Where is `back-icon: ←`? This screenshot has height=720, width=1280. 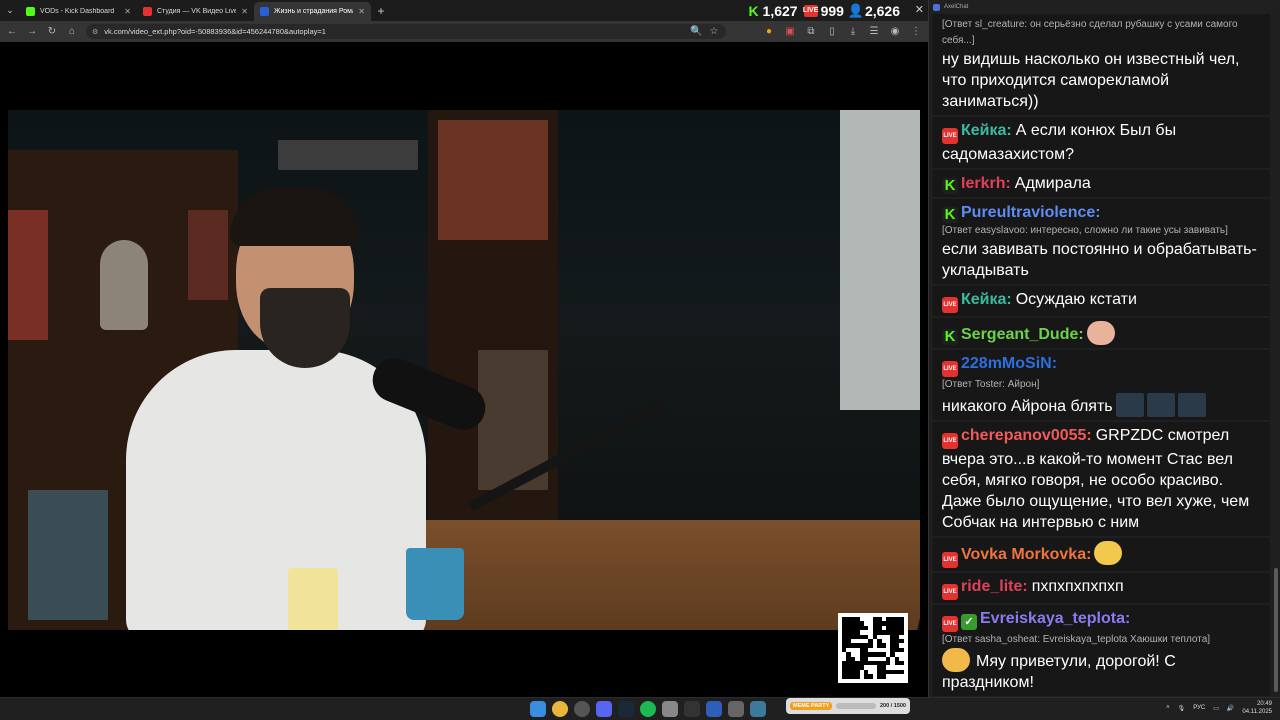 back-icon: ← is located at coordinates (12, 31).